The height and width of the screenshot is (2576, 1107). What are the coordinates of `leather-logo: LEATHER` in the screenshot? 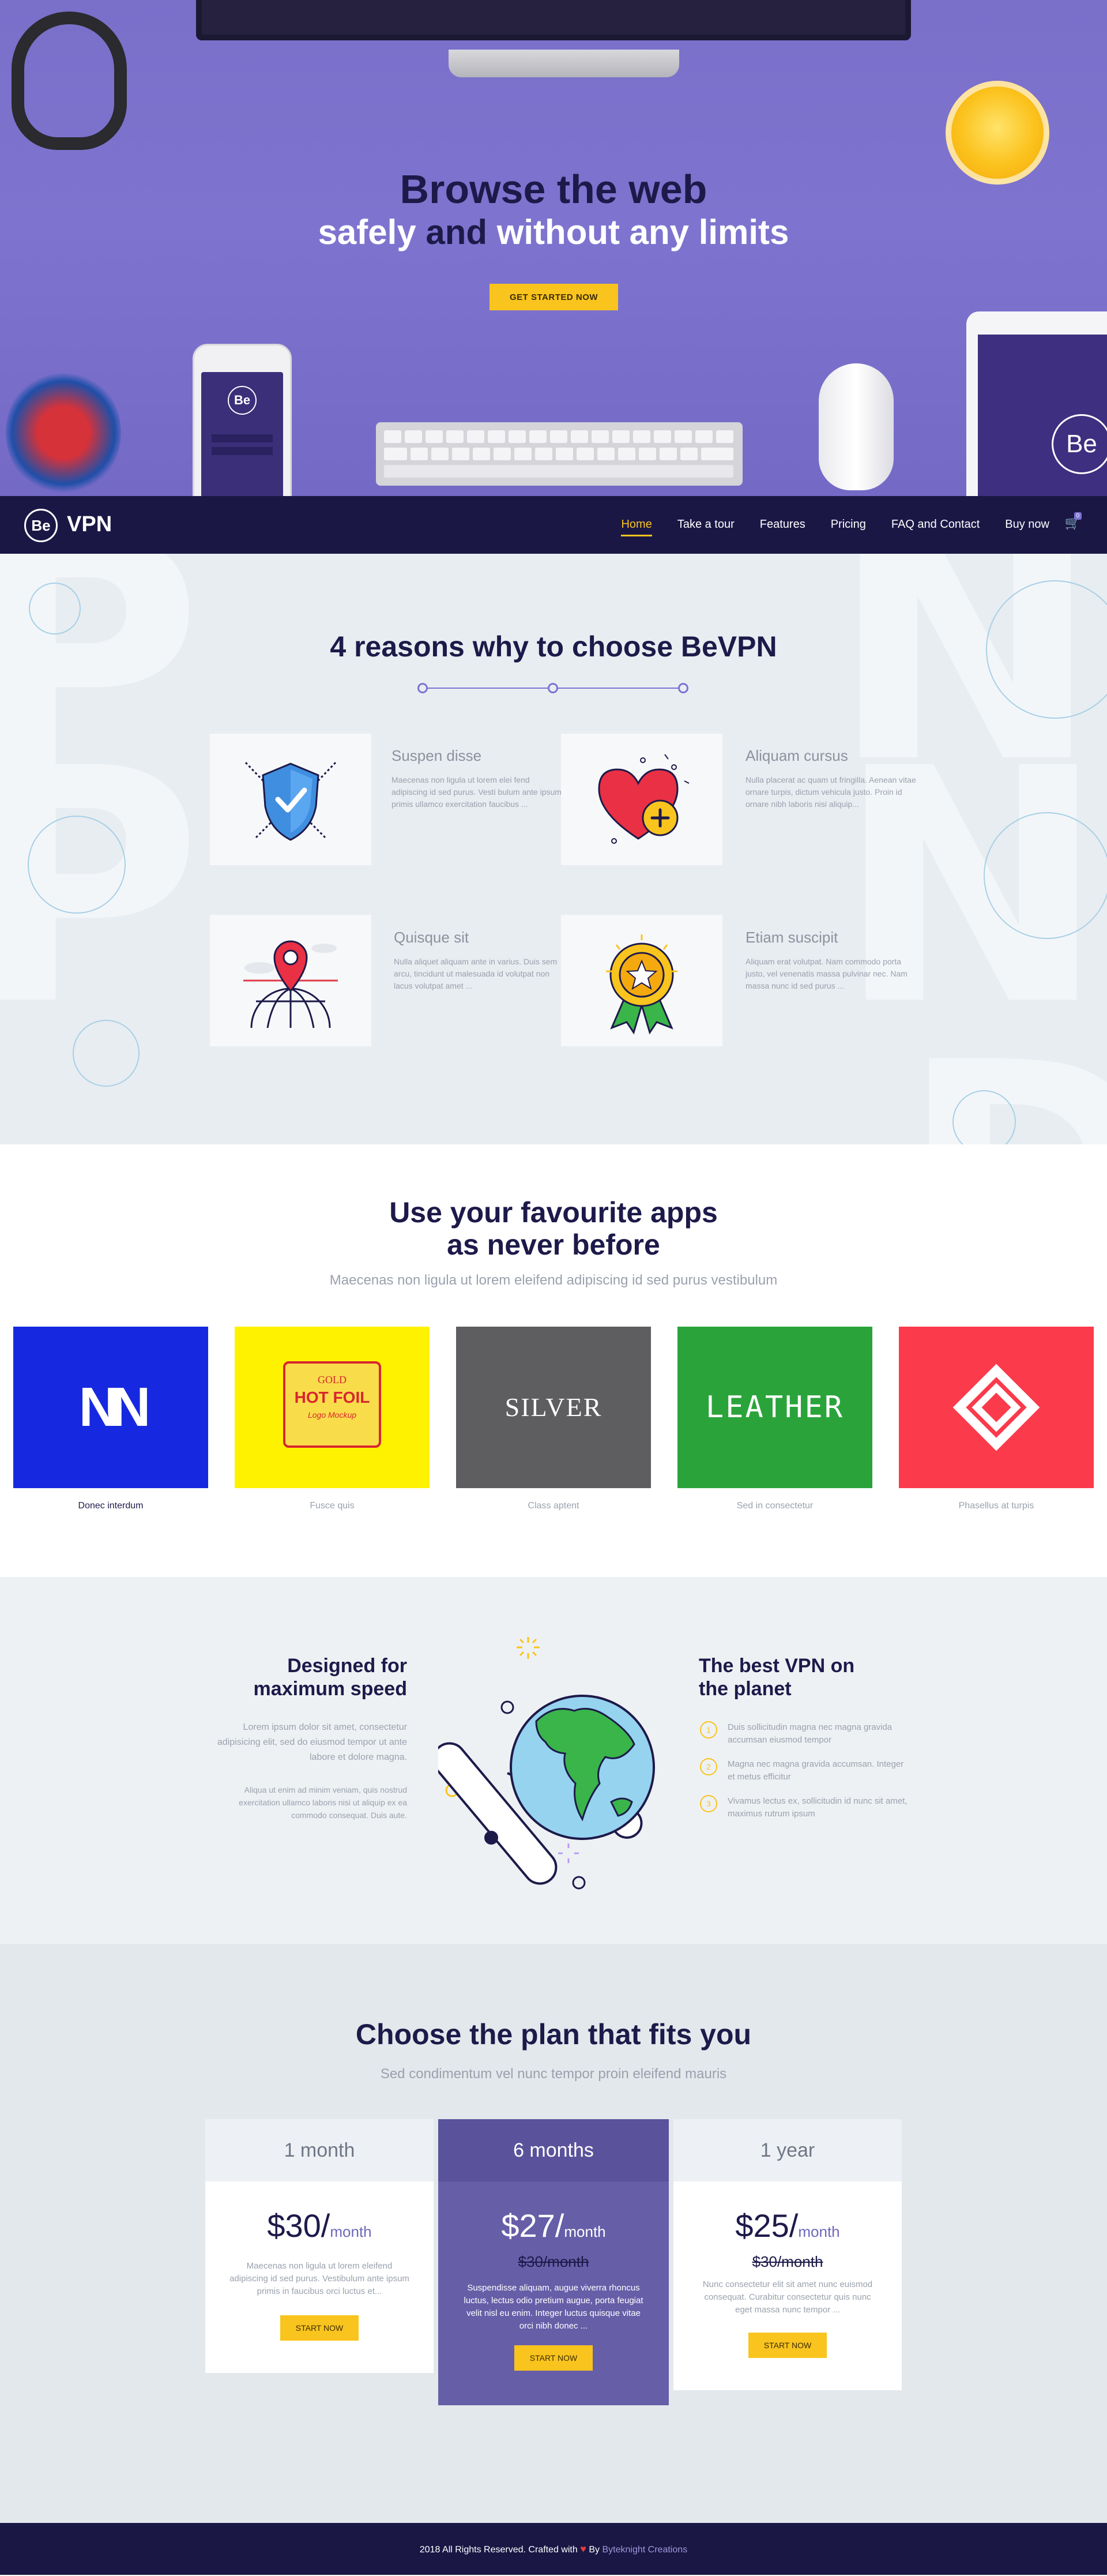 It's located at (775, 1407).